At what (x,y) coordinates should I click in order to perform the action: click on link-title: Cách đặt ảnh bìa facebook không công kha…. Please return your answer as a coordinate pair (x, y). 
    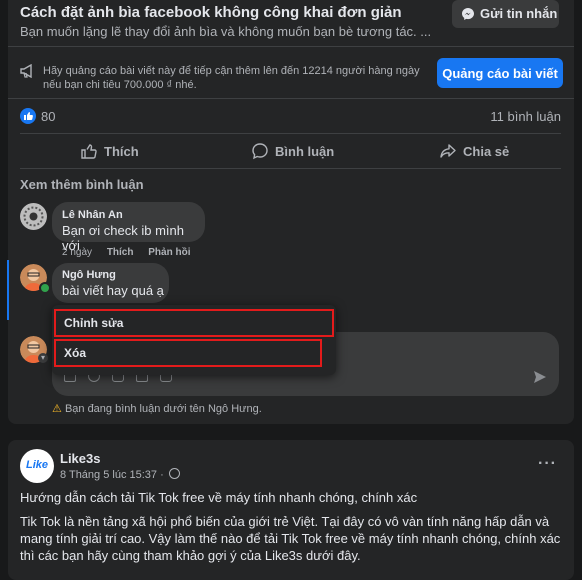
    Looking at the image, I should click on (211, 12).